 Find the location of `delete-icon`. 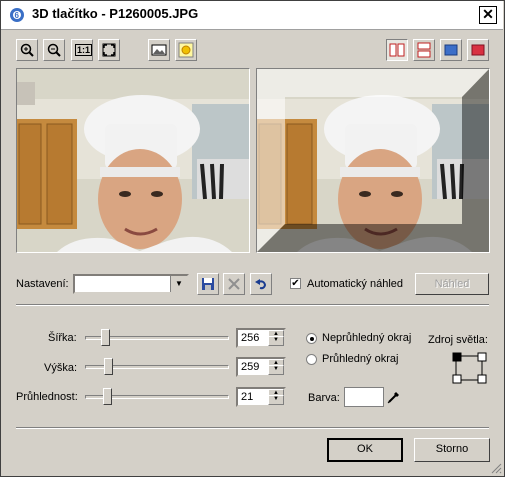

delete-icon is located at coordinates (234, 284).